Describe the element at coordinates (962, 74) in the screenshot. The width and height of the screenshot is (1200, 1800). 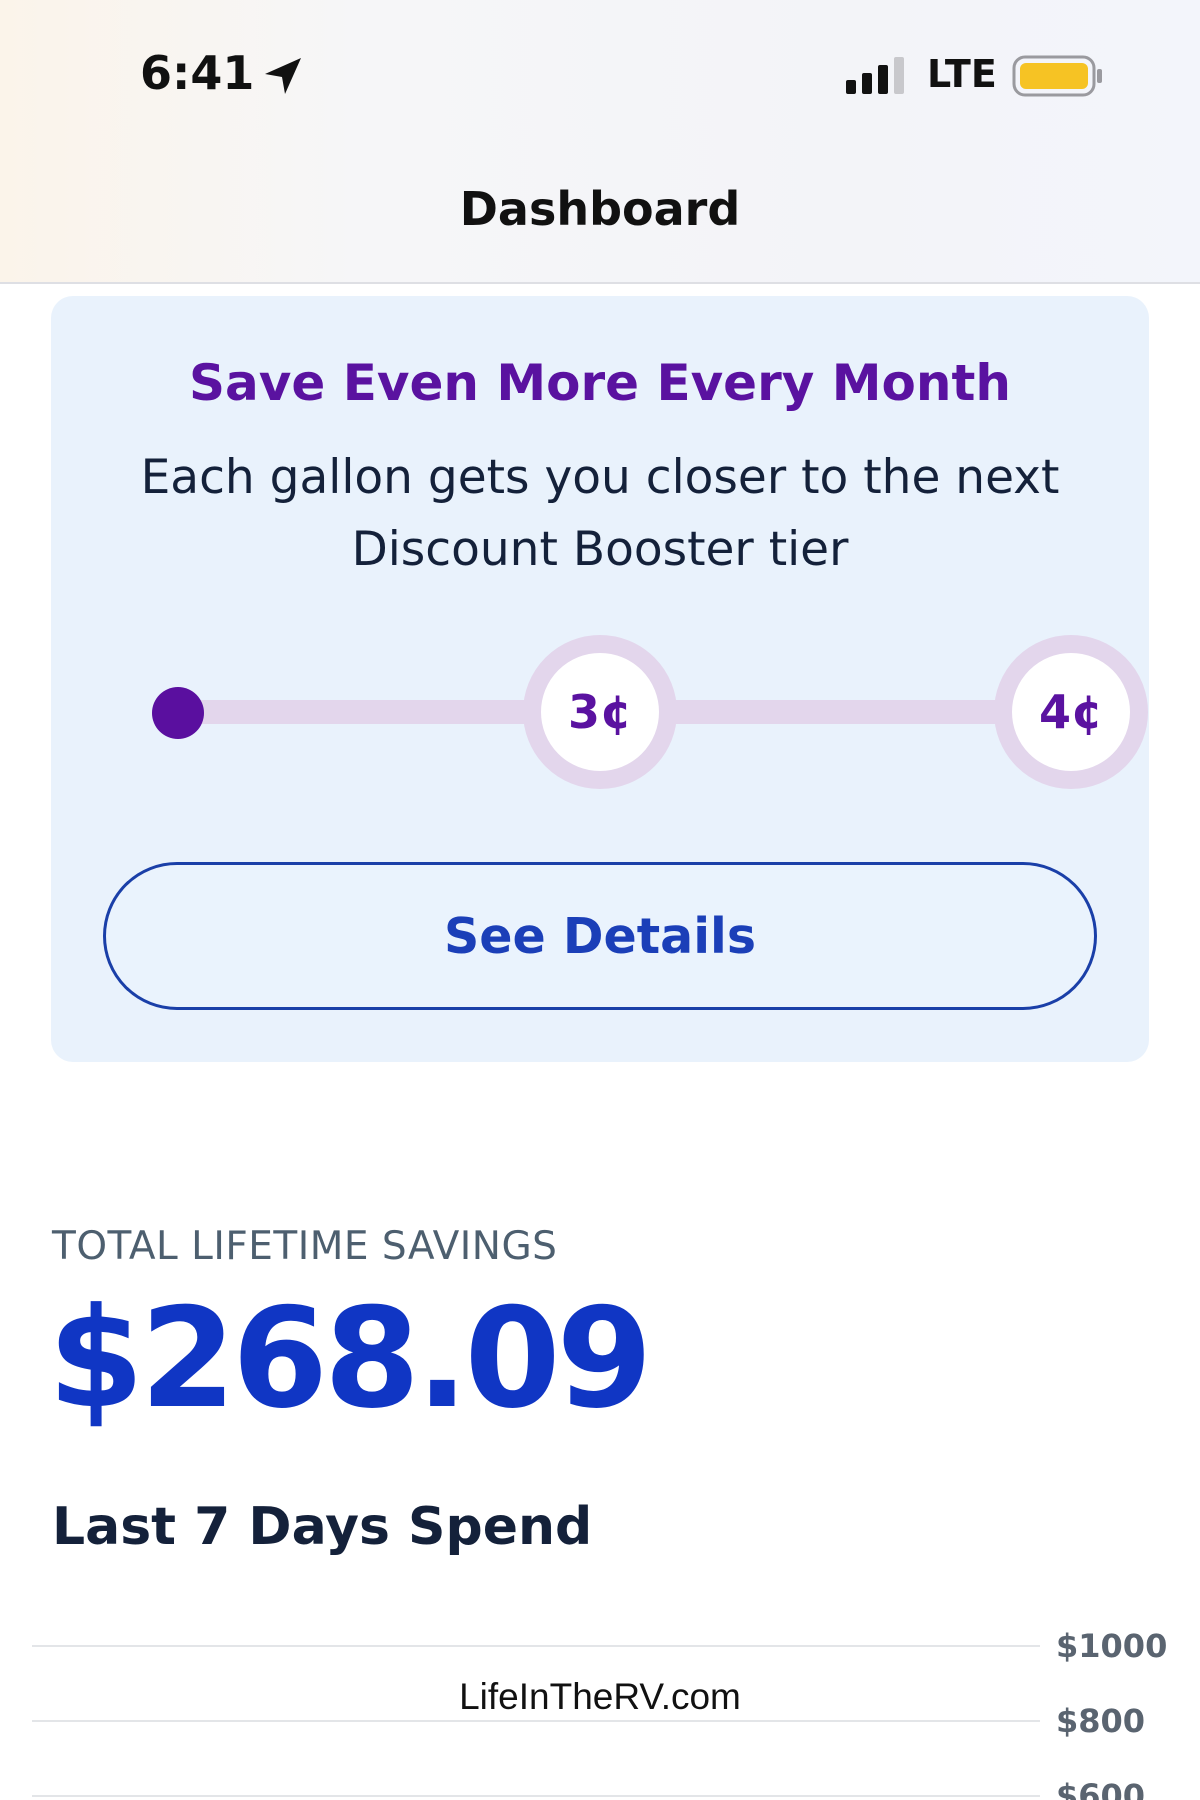
I see `network-type: LTE` at that location.